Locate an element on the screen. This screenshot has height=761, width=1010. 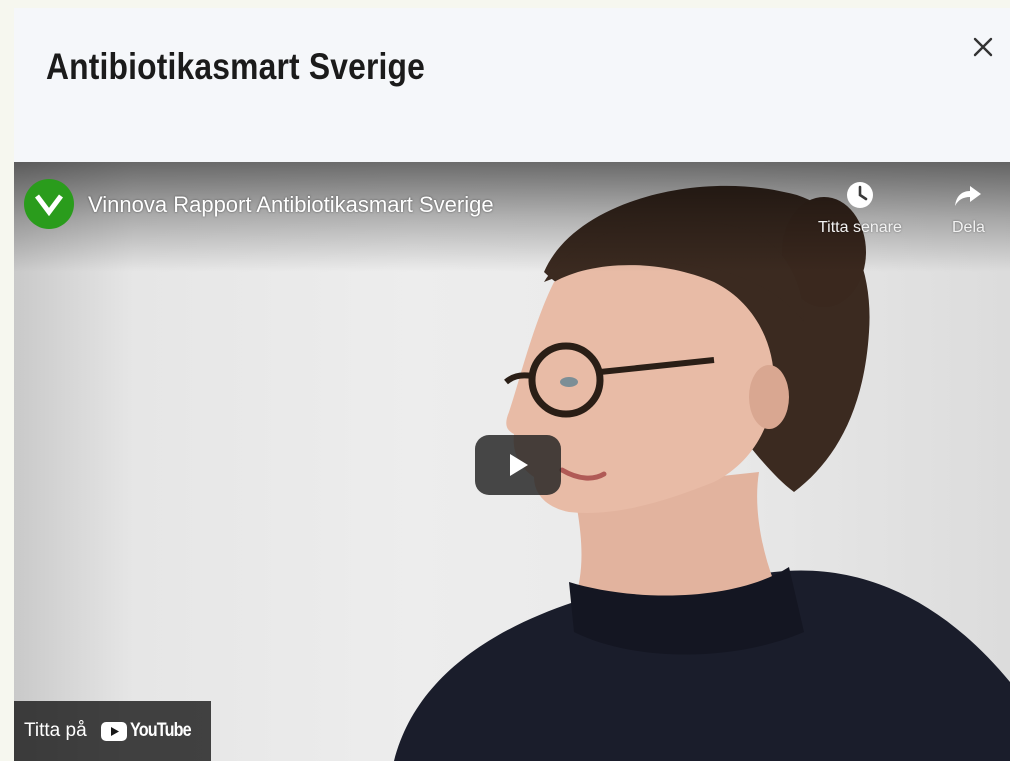
watch-later-button: Titta senare is located at coordinates (860, 208).